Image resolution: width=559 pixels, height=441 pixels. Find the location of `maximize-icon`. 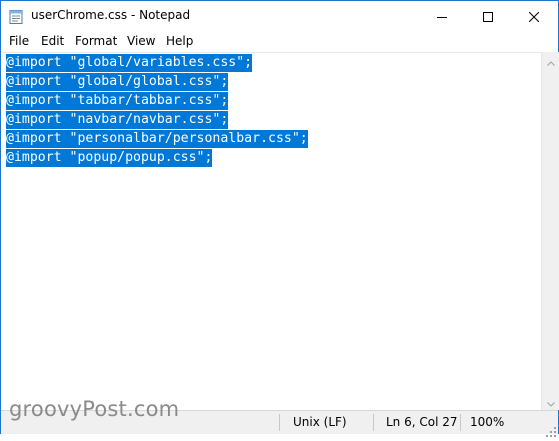

maximize-icon is located at coordinates (488, 16).